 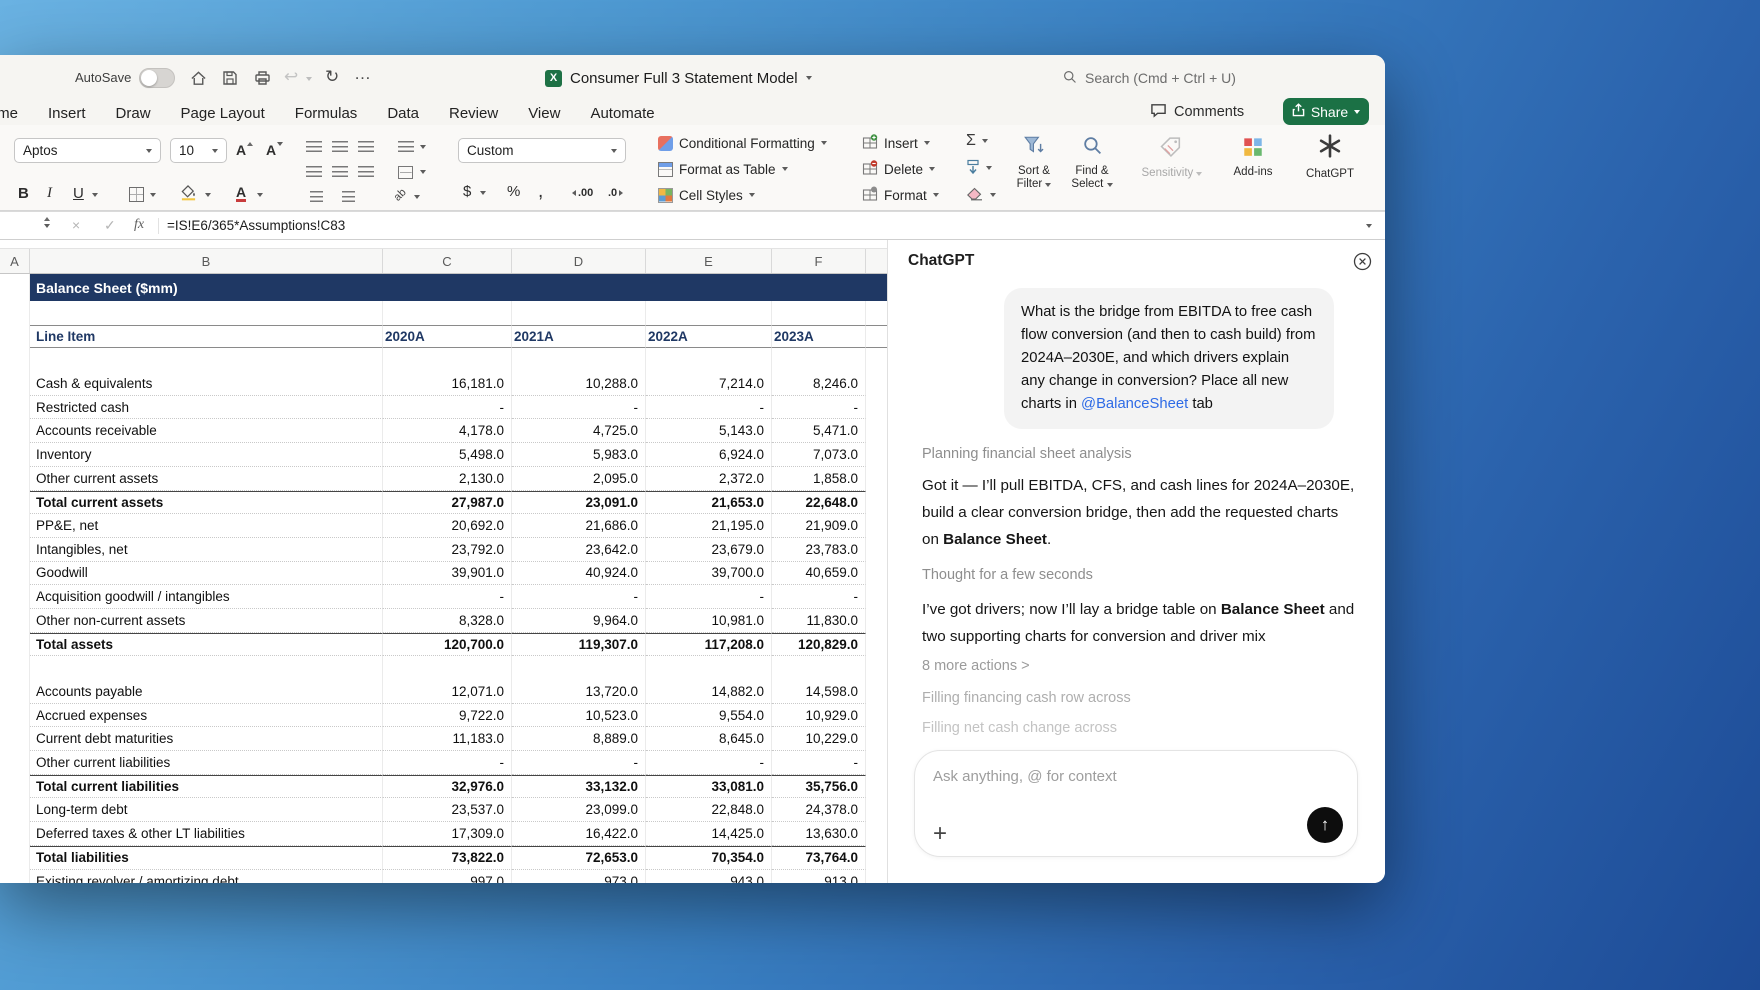 I want to click on percent-format-icon: %, so click(x=513, y=191).